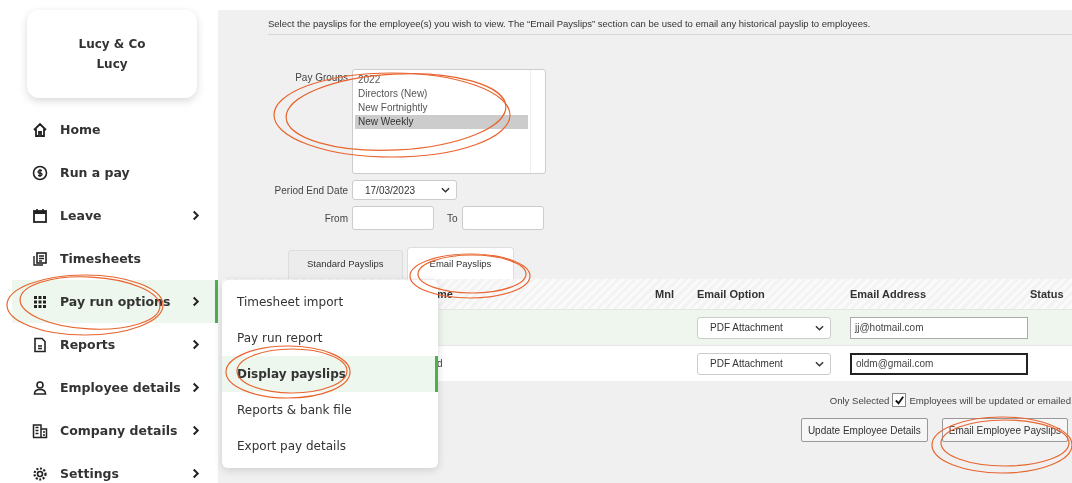 The width and height of the screenshot is (1072, 483). What do you see at coordinates (112, 44) in the screenshot?
I see `company-name: Lucy & Co` at bounding box center [112, 44].